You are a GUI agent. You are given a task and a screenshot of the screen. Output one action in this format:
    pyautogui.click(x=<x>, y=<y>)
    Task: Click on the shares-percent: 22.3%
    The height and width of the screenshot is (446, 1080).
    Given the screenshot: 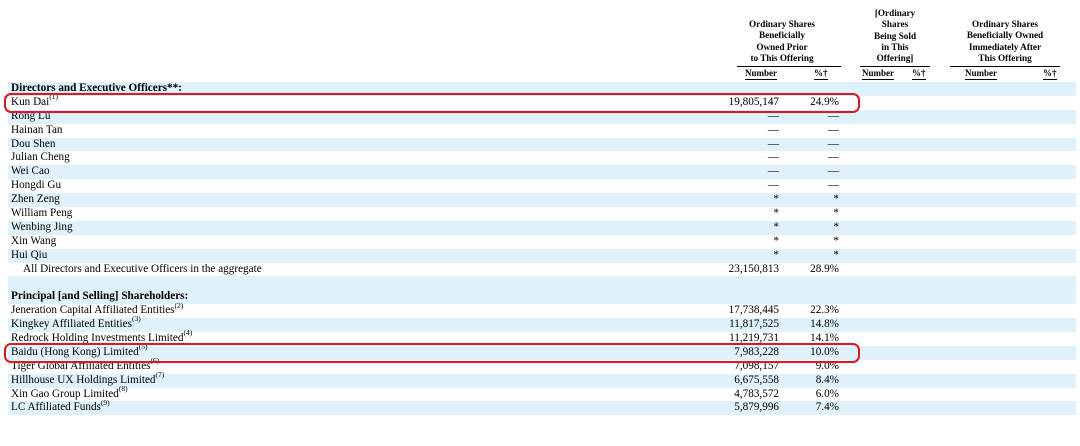 What is the action you would take?
    pyautogui.click(x=824, y=310)
    